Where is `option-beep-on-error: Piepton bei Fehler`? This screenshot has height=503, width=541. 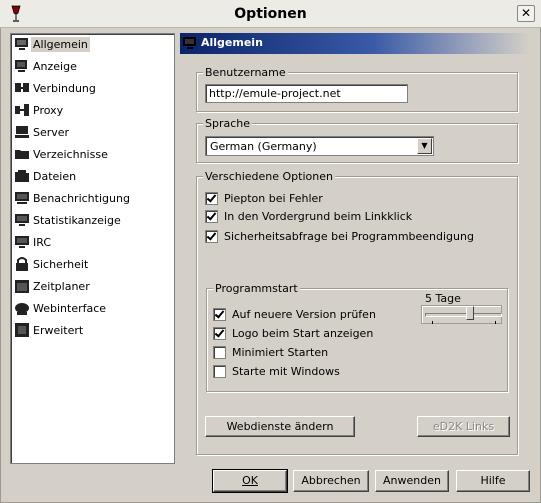
option-beep-on-error: Piepton bei Fehler is located at coordinates (264, 198).